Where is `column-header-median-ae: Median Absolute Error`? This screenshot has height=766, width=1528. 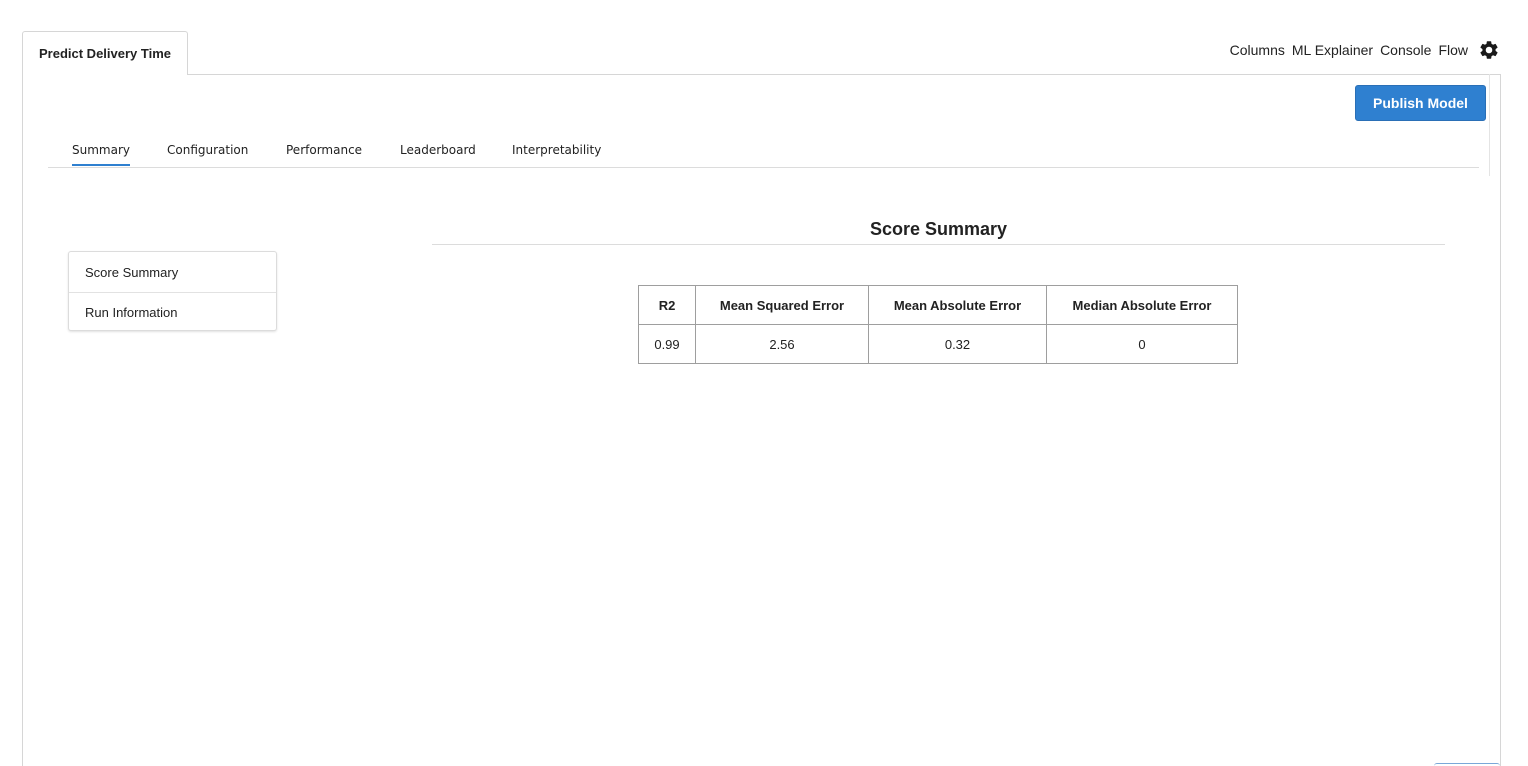 column-header-median-ae: Median Absolute Error is located at coordinates (1142, 305).